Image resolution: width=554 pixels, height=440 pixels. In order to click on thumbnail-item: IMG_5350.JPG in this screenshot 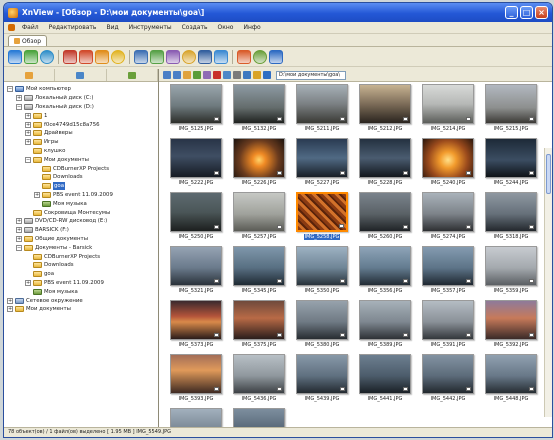, I will do `click(322, 273)`.